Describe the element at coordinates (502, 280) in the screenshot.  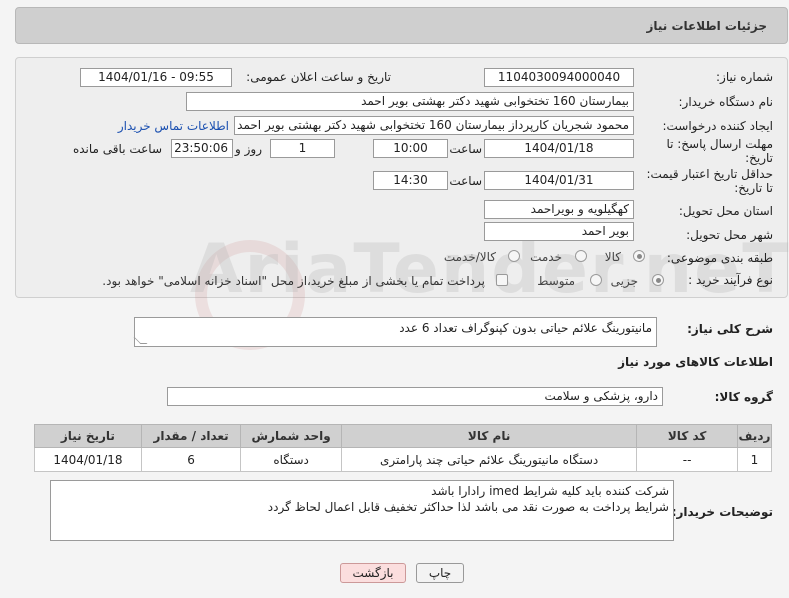
I see `treasury-payment-checkbox` at that location.